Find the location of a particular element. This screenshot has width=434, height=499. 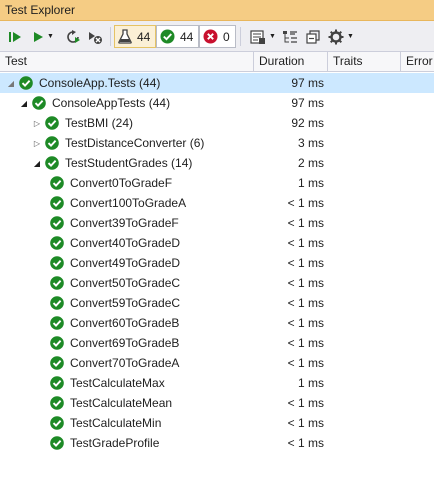

column-error: Error is located at coordinates (417, 62).